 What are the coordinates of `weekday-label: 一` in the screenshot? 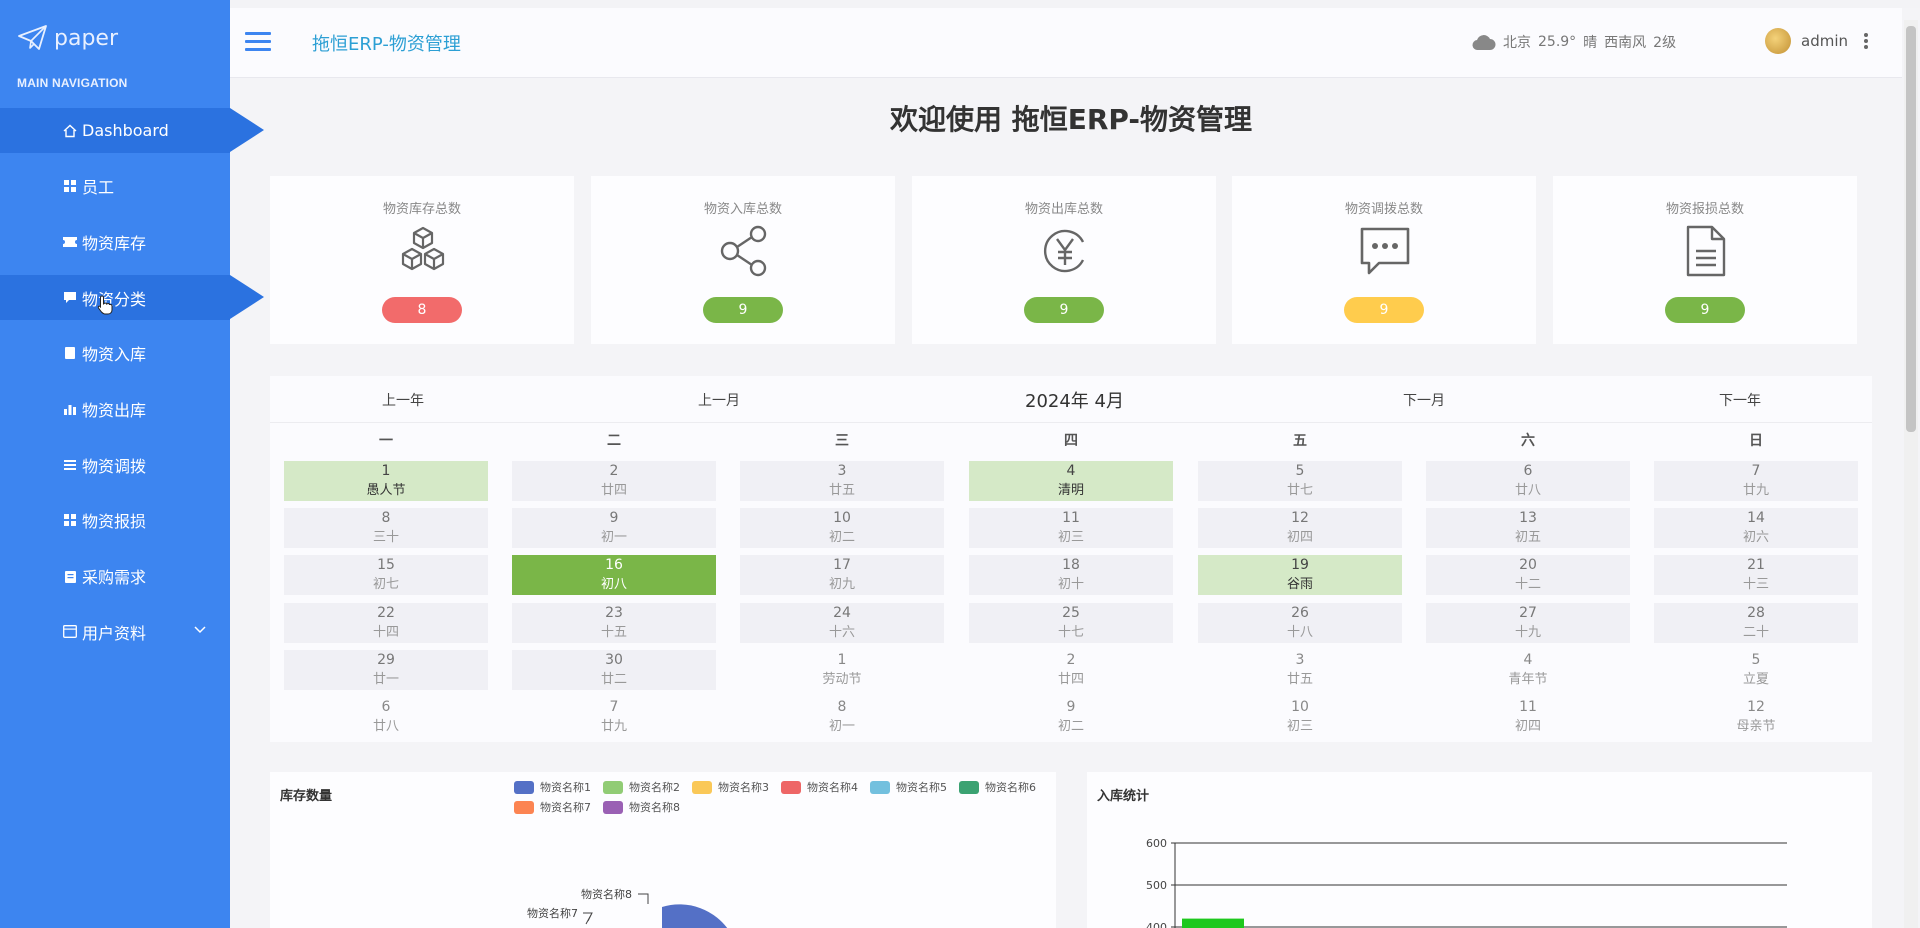 It's located at (386, 441).